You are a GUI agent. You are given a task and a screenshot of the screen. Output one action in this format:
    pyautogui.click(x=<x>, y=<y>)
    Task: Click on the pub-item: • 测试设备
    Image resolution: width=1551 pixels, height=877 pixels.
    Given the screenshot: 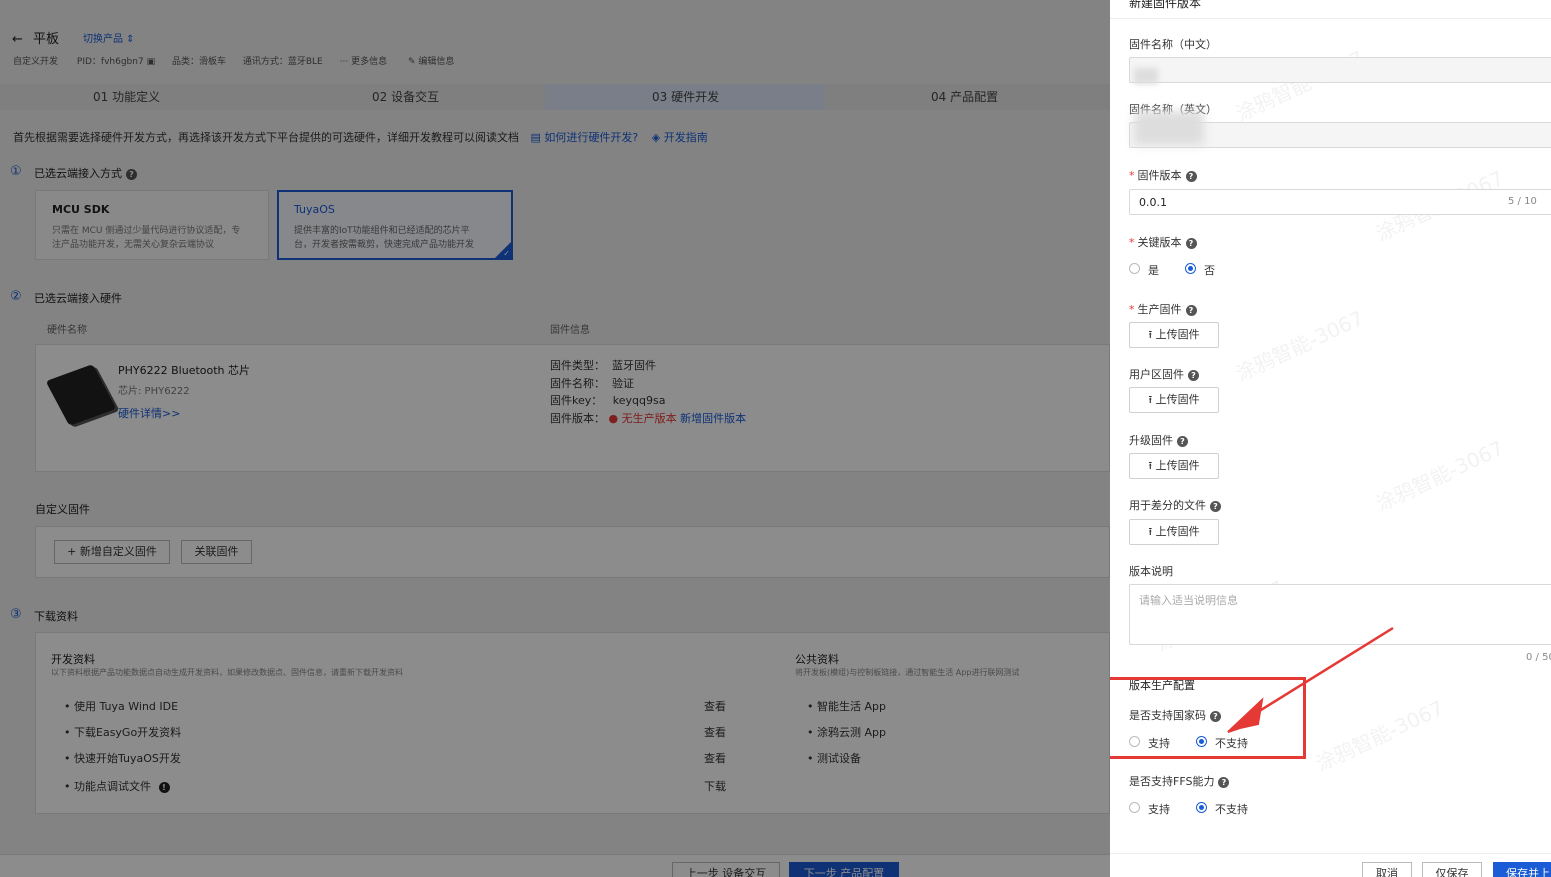 What is the action you would take?
    pyautogui.click(x=834, y=758)
    